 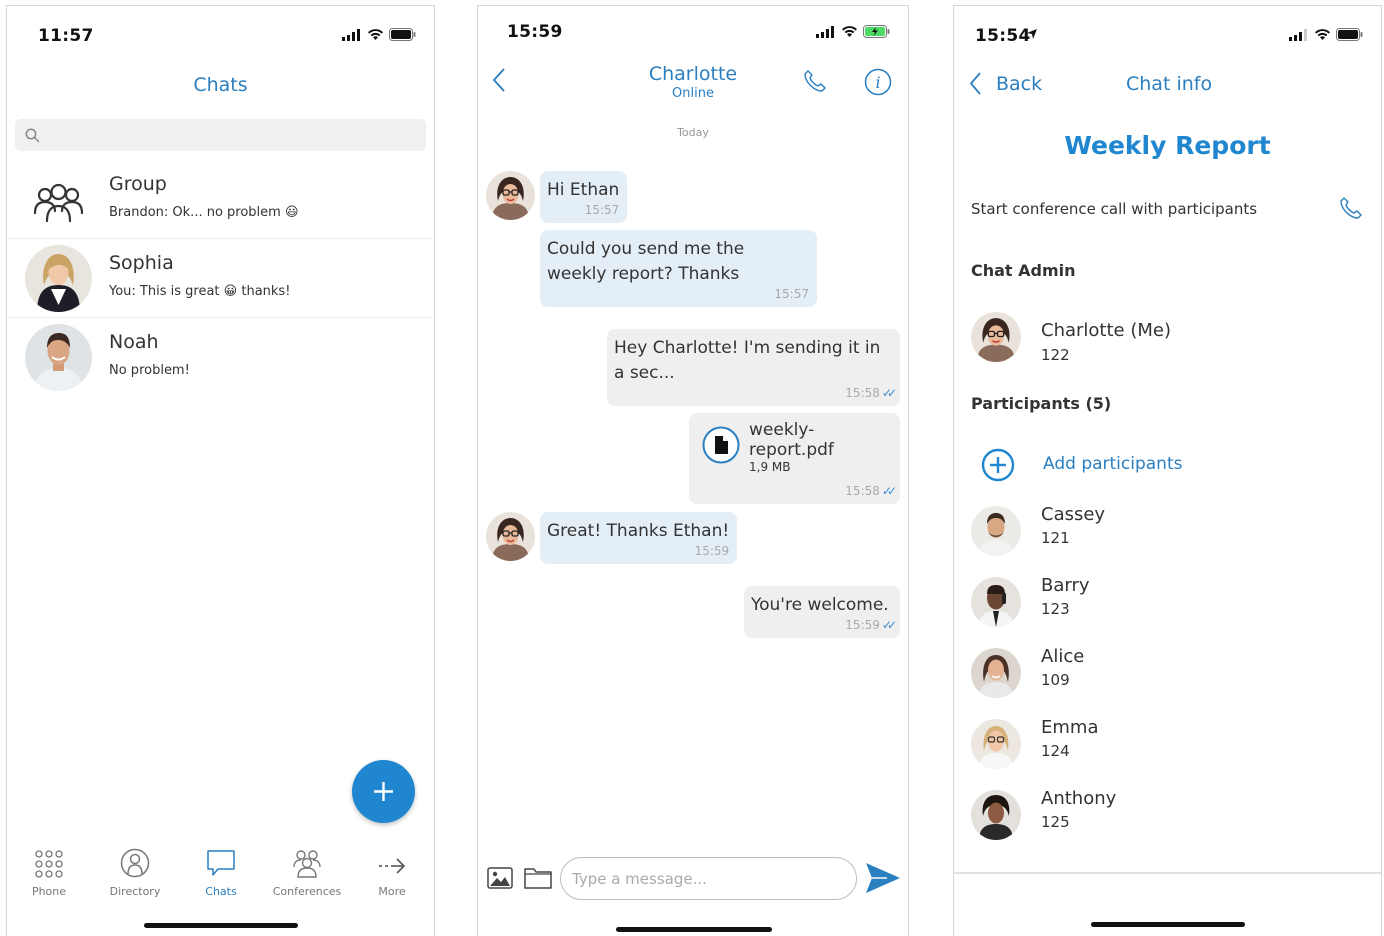 I want to click on chat-last-message: Brandon: Ok... no problem 😃, so click(x=204, y=212).